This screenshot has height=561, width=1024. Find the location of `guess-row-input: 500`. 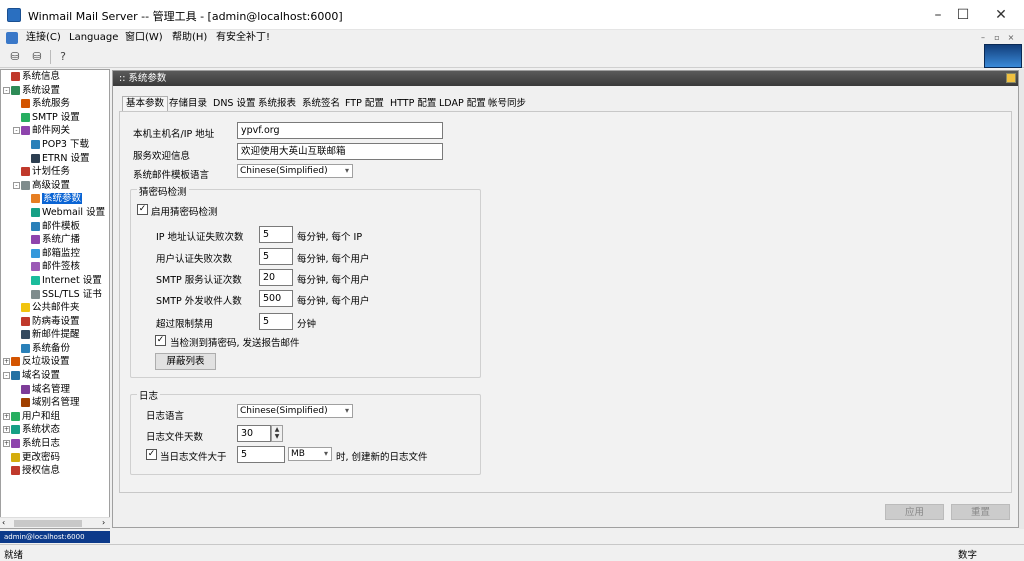

guess-row-input: 500 is located at coordinates (276, 298).